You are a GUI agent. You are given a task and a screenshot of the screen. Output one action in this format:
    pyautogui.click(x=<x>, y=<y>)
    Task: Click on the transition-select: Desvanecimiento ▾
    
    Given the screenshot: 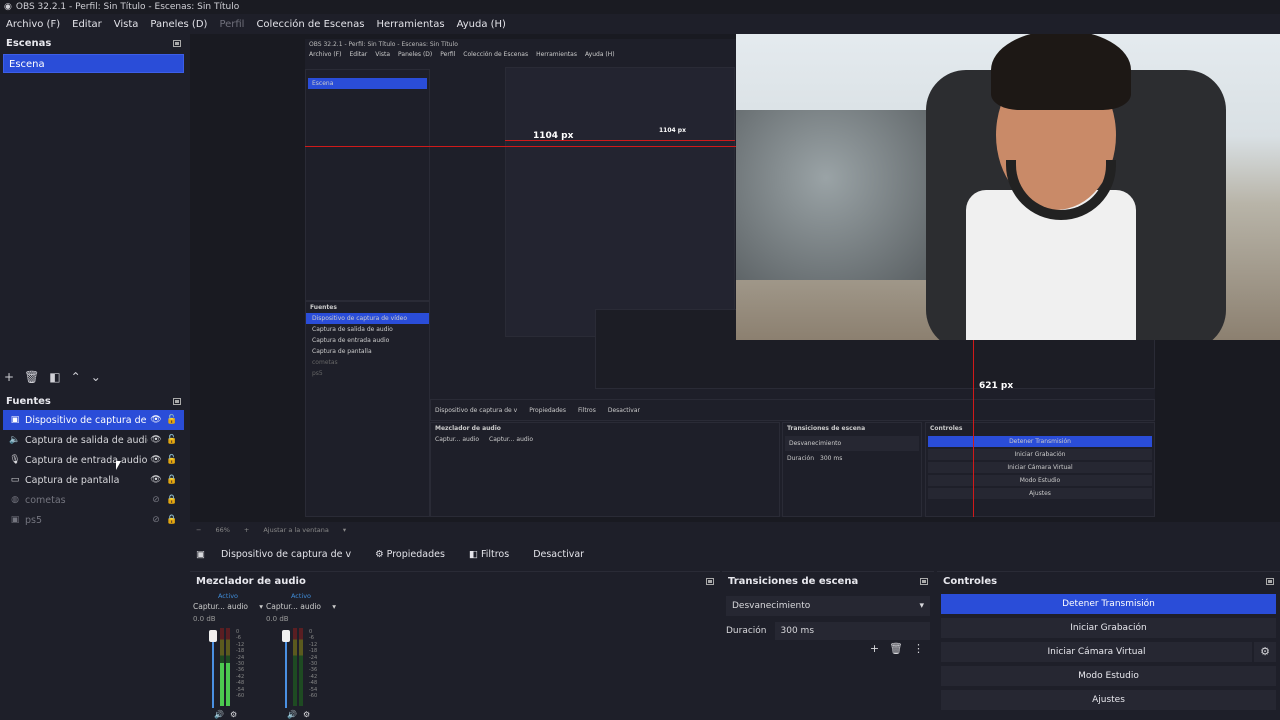 What is the action you would take?
    pyautogui.click(x=828, y=606)
    